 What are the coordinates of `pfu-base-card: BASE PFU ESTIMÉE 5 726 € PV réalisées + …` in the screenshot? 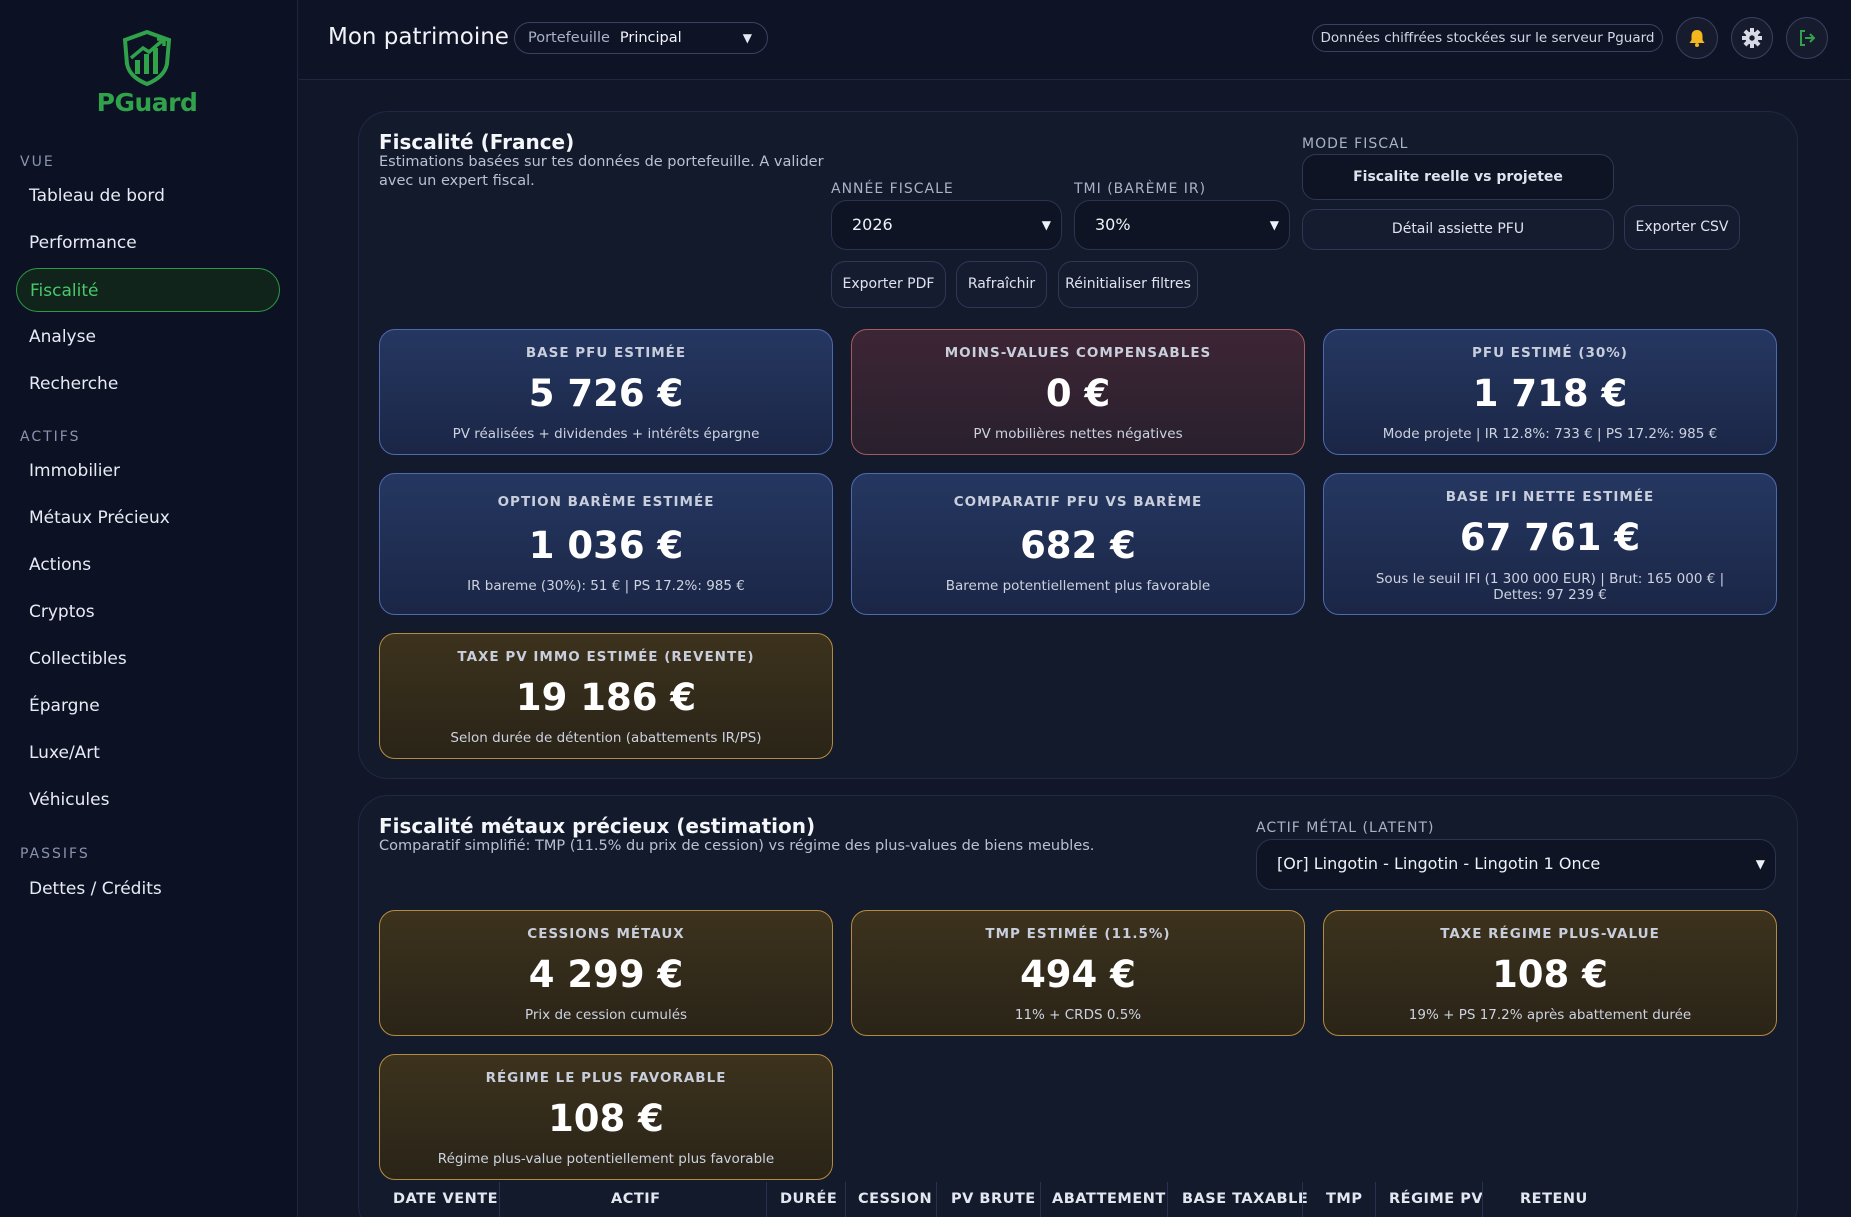 It's located at (606, 392).